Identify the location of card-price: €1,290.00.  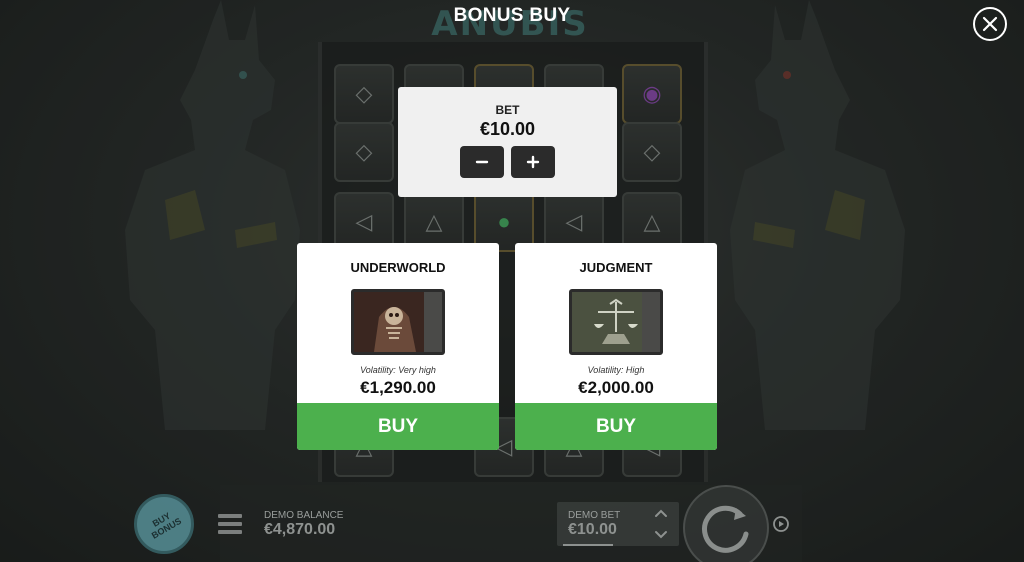
(398, 387).